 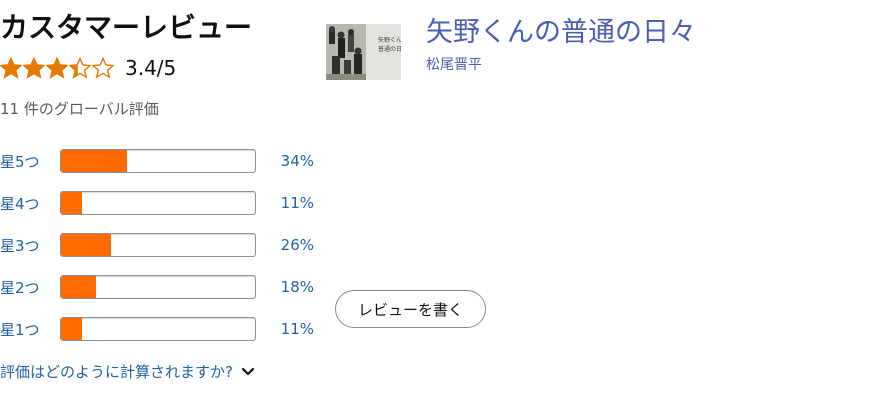 What do you see at coordinates (79, 109) in the screenshot?
I see `total-ratings: 11 件のグローバル評価` at bounding box center [79, 109].